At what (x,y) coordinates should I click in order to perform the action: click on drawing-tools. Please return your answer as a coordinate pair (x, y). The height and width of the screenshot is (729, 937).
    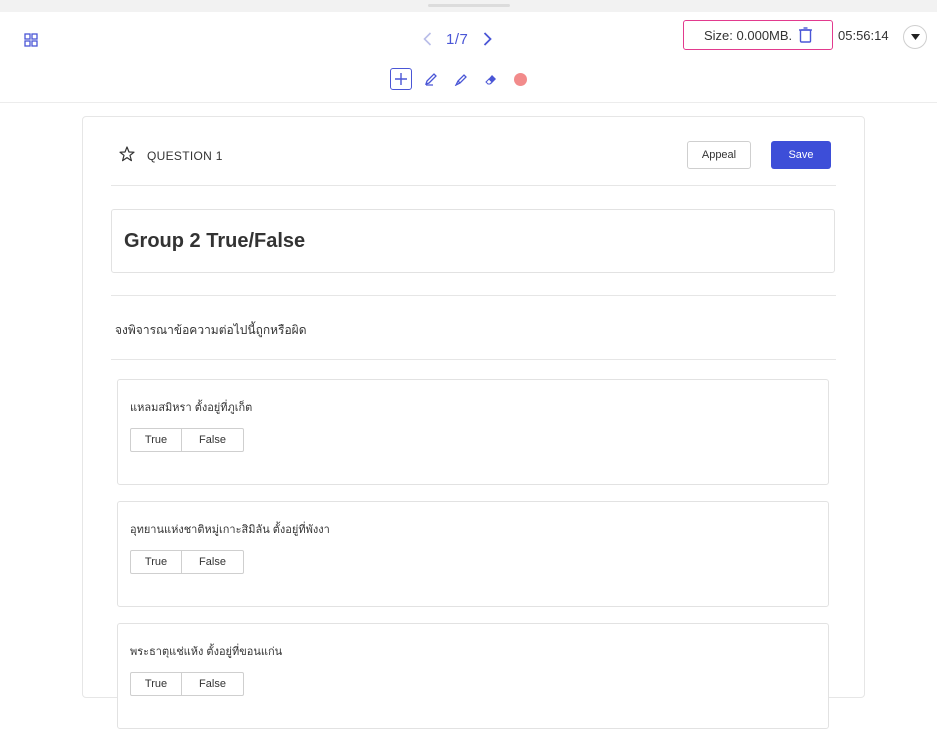
    Looking at the image, I should click on (458, 79).